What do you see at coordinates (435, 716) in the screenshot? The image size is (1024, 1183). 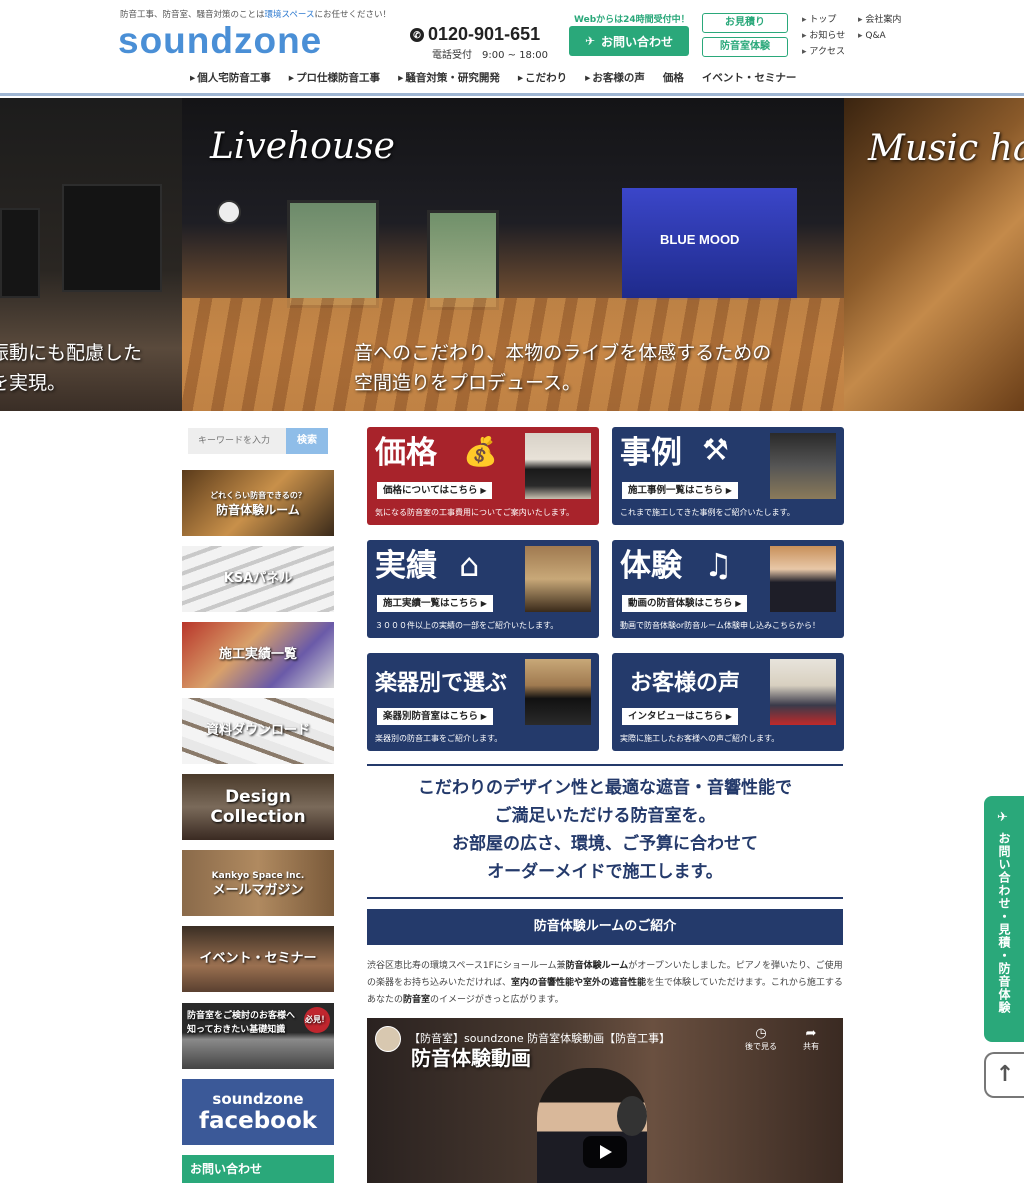 I see `tile-link: 楽器別防音室はこちら` at bounding box center [435, 716].